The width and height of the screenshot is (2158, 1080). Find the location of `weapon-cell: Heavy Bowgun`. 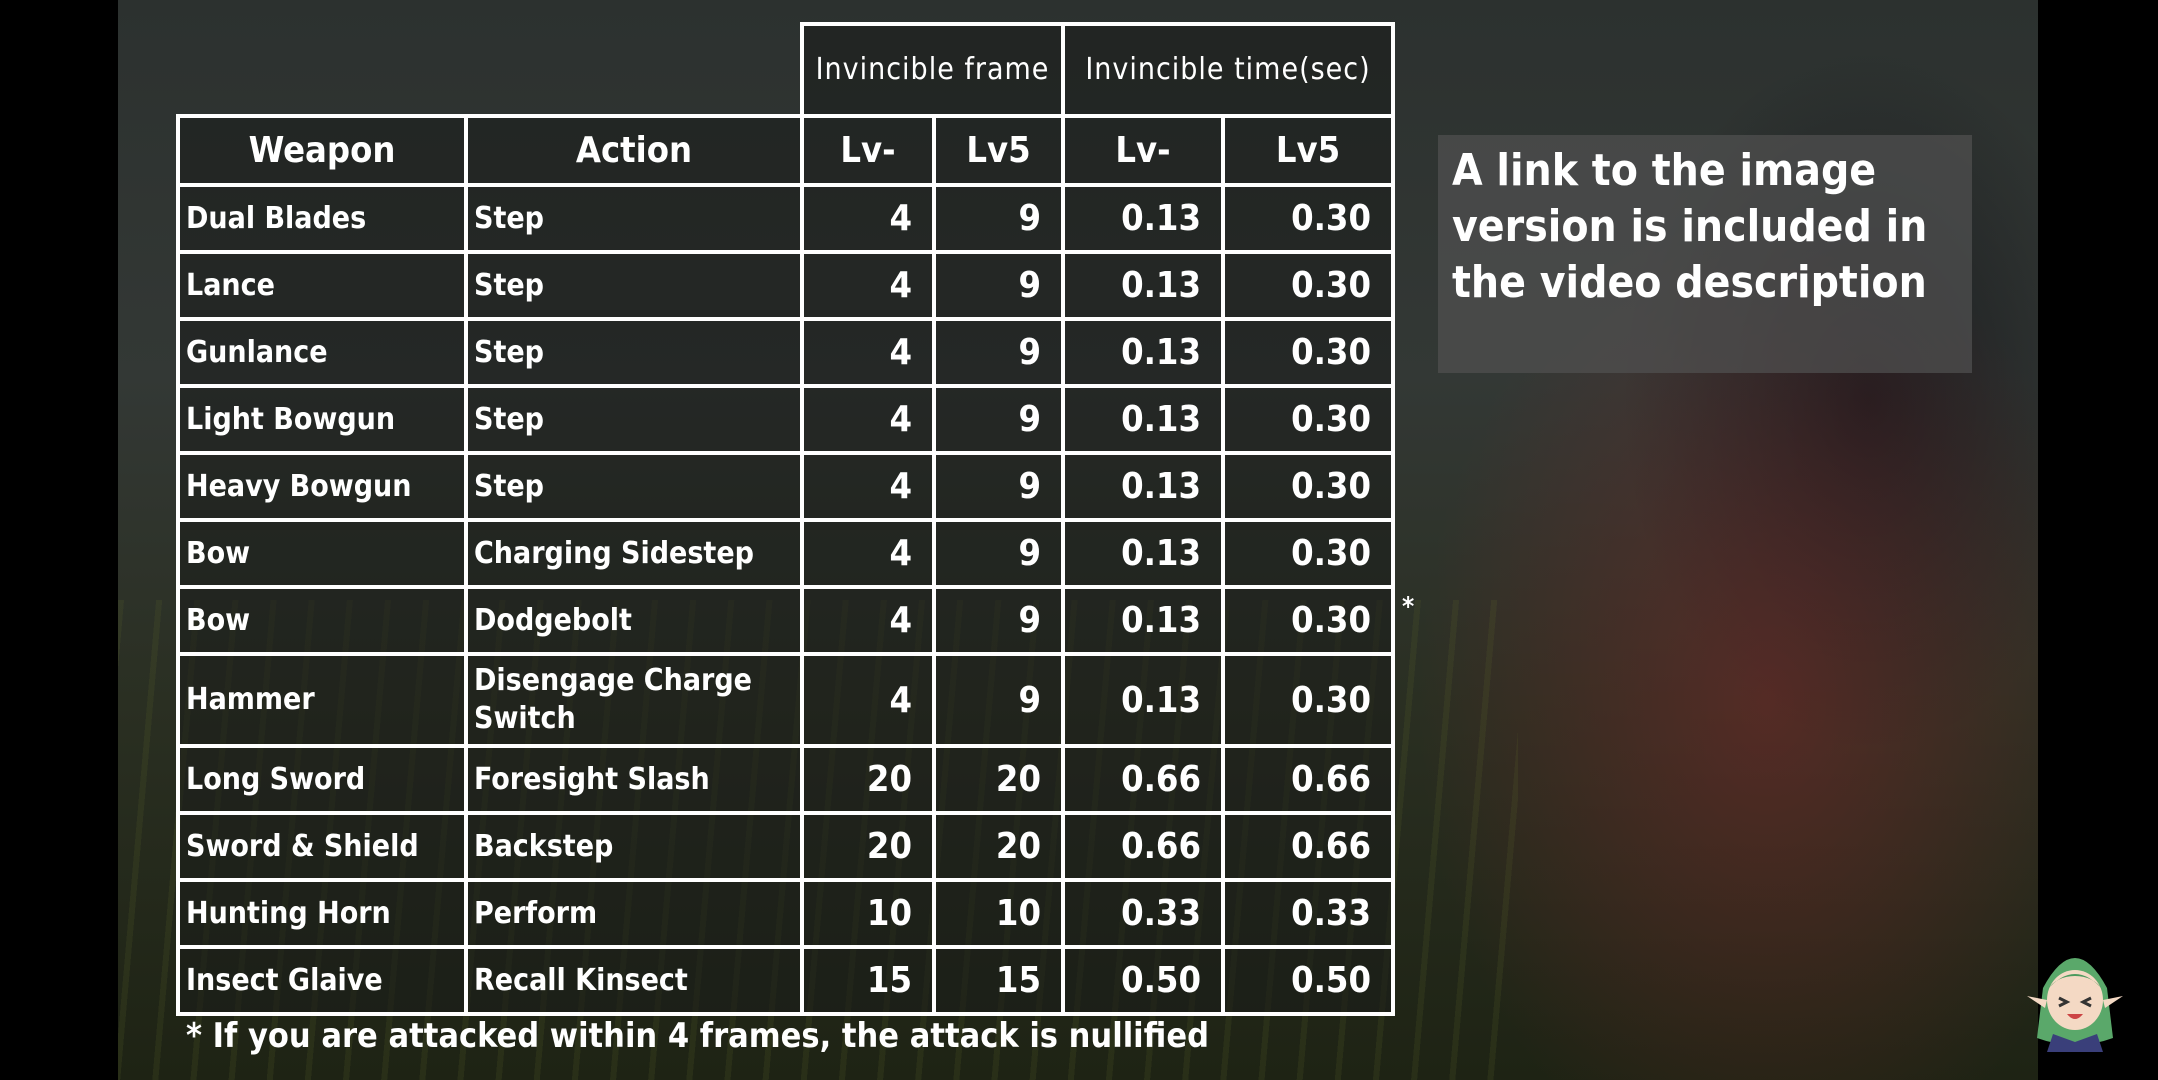

weapon-cell: Heavy Bowgun is located at coordinates (322, 486).